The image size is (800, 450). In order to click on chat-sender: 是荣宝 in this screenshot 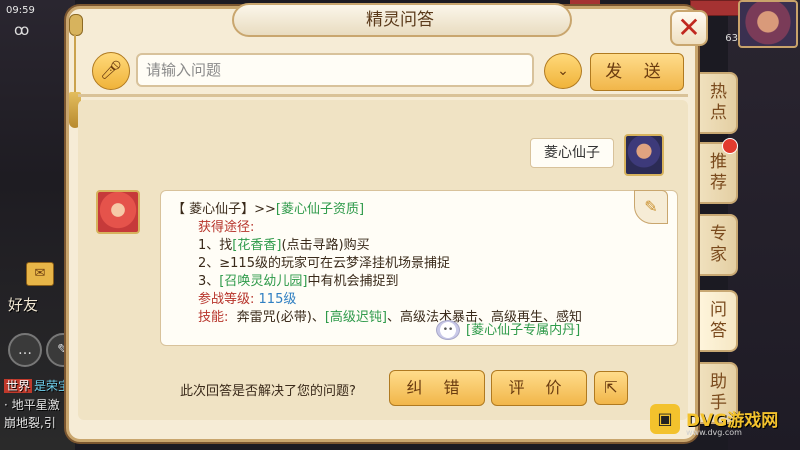, I will do `click(52, 386)`.